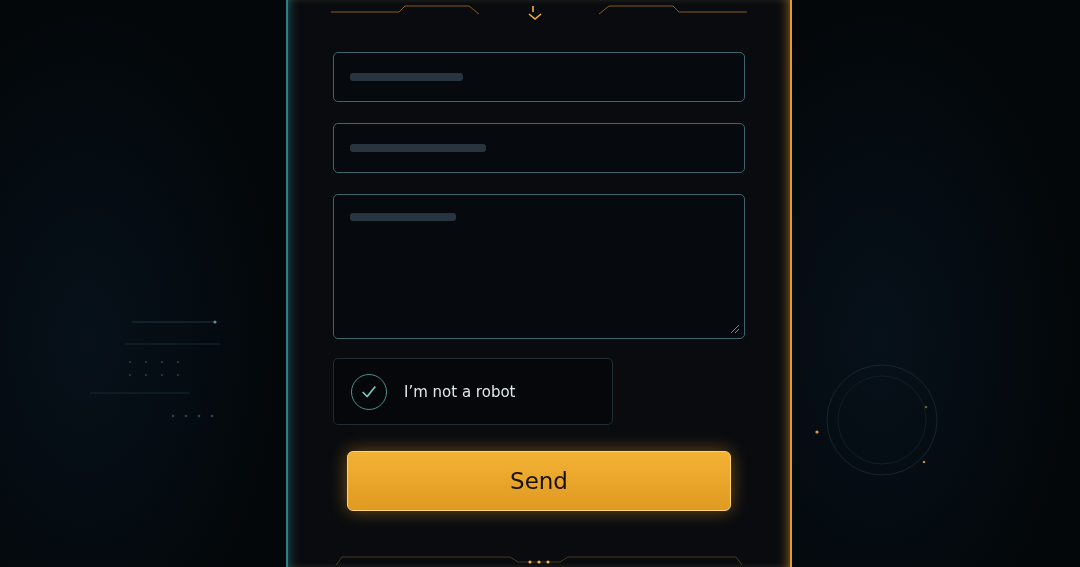 The width and height of the screenshot is (1080, 567). Describe the element at coordinates (539, 481) in the screenshot. I see `send-button: Send` at that location.